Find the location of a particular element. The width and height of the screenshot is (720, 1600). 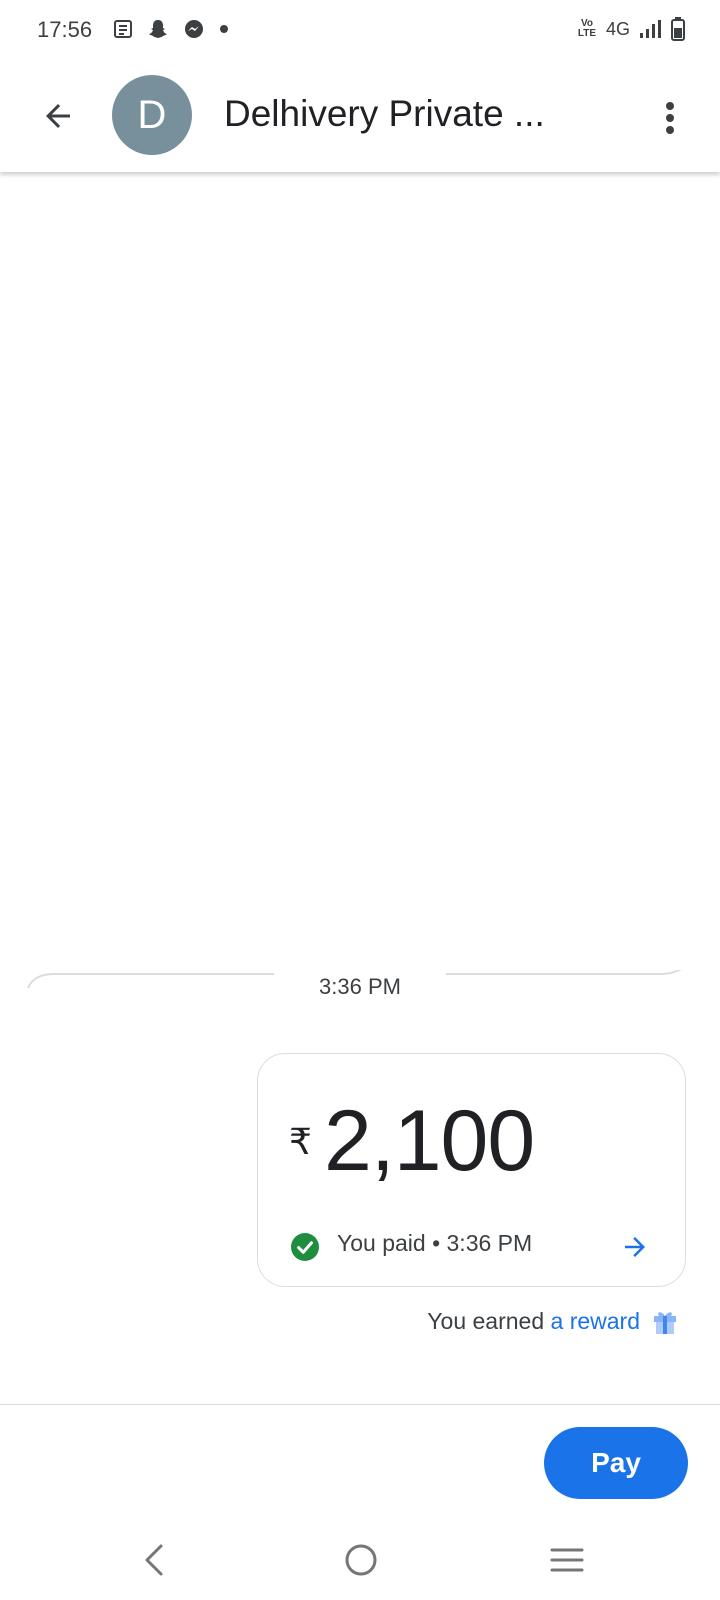

messenger-icon is located at coordinates (194, 29).